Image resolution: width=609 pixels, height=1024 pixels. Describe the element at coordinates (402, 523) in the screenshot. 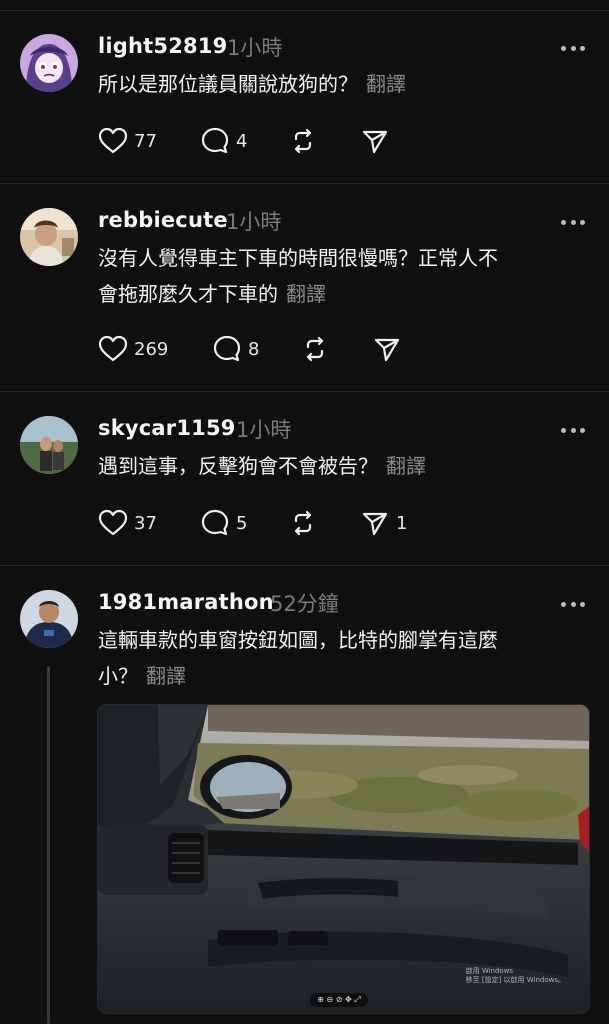

I see `share-count: 1` at that location.